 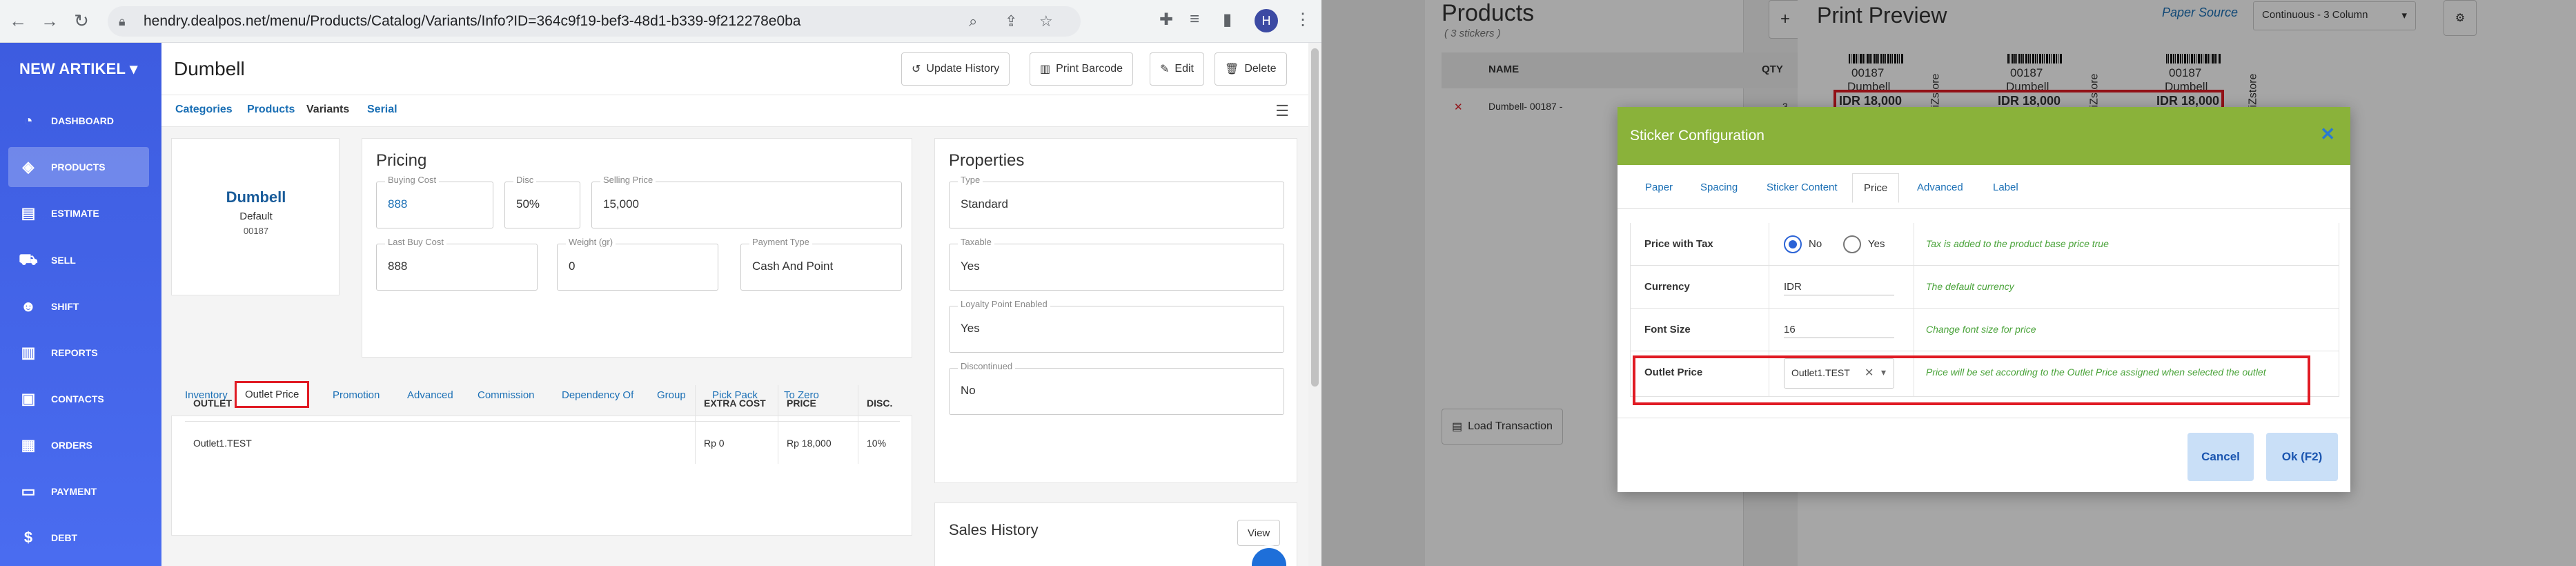 I want to click on field-value: Yes, so click(x=970, y=328).